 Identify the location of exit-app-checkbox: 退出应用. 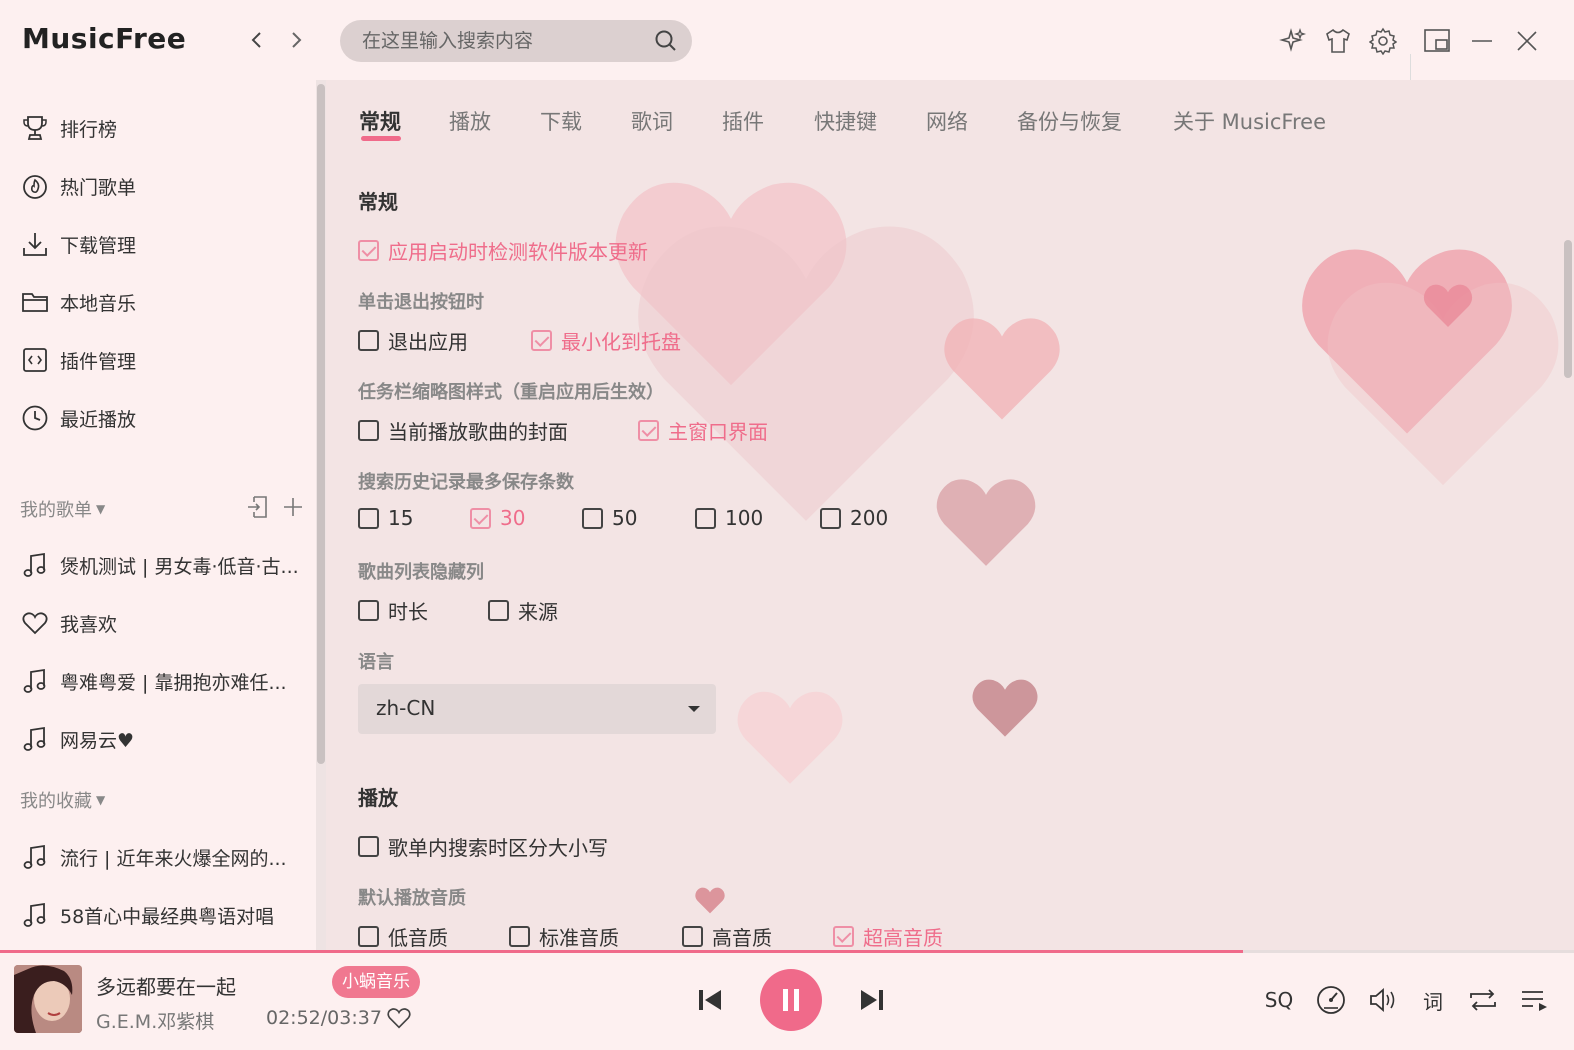
(413, 340).